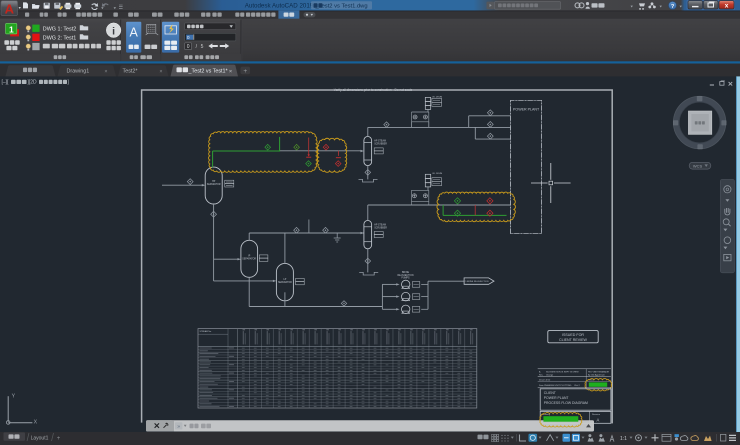 The image size is (740, 445). What do you see at coordinates (40, 439) in the screenshot?
I see `svg-text: Layout1` at bounding box center [40, 439].